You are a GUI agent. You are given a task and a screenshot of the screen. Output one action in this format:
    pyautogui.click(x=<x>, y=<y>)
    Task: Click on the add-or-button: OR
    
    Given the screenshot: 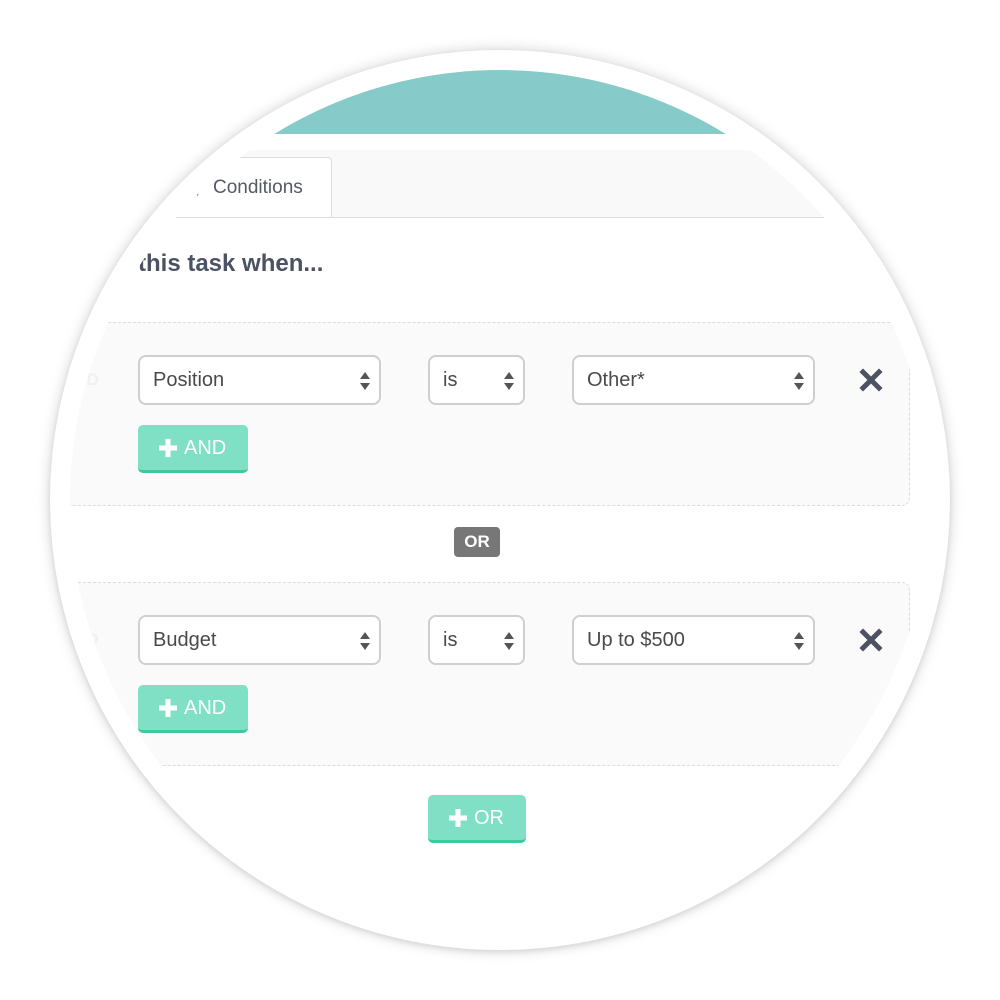 What is the action you would take?
    pyautogui.click(x=477, y=819)
    